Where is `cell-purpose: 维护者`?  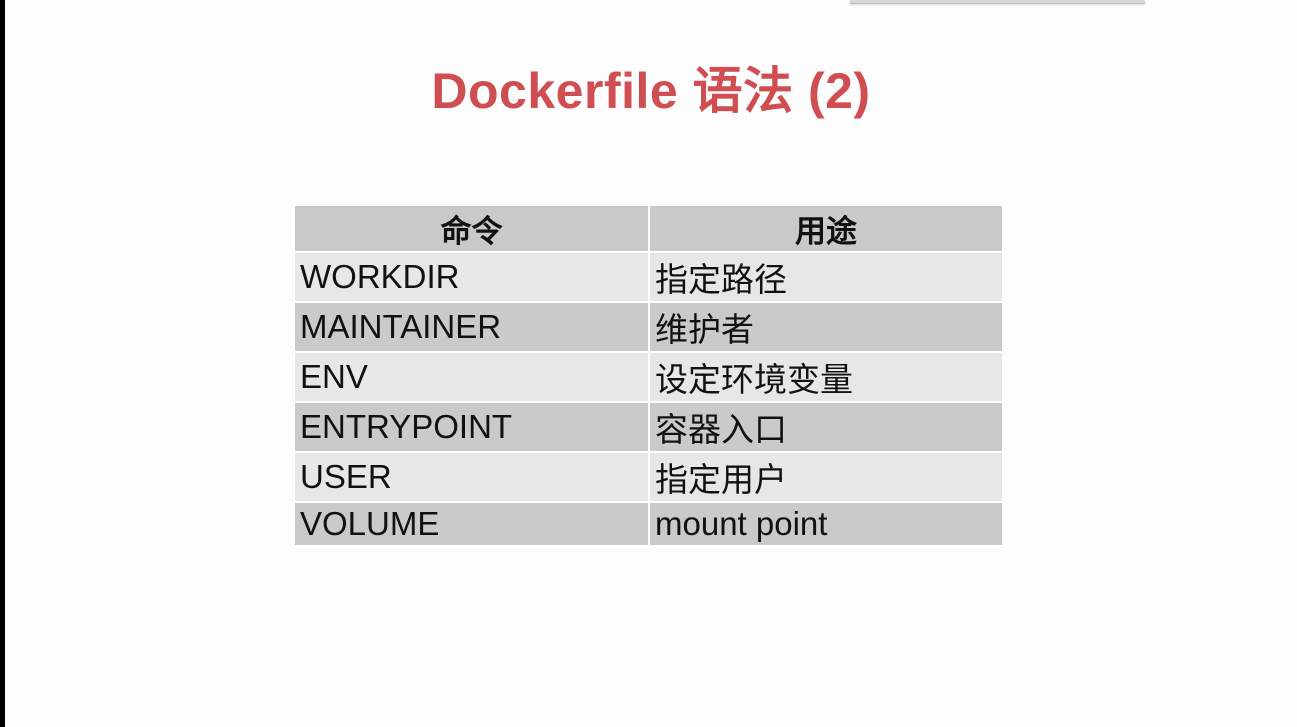 cell-purpose: 维护者 is located at coordinates (826, 327).